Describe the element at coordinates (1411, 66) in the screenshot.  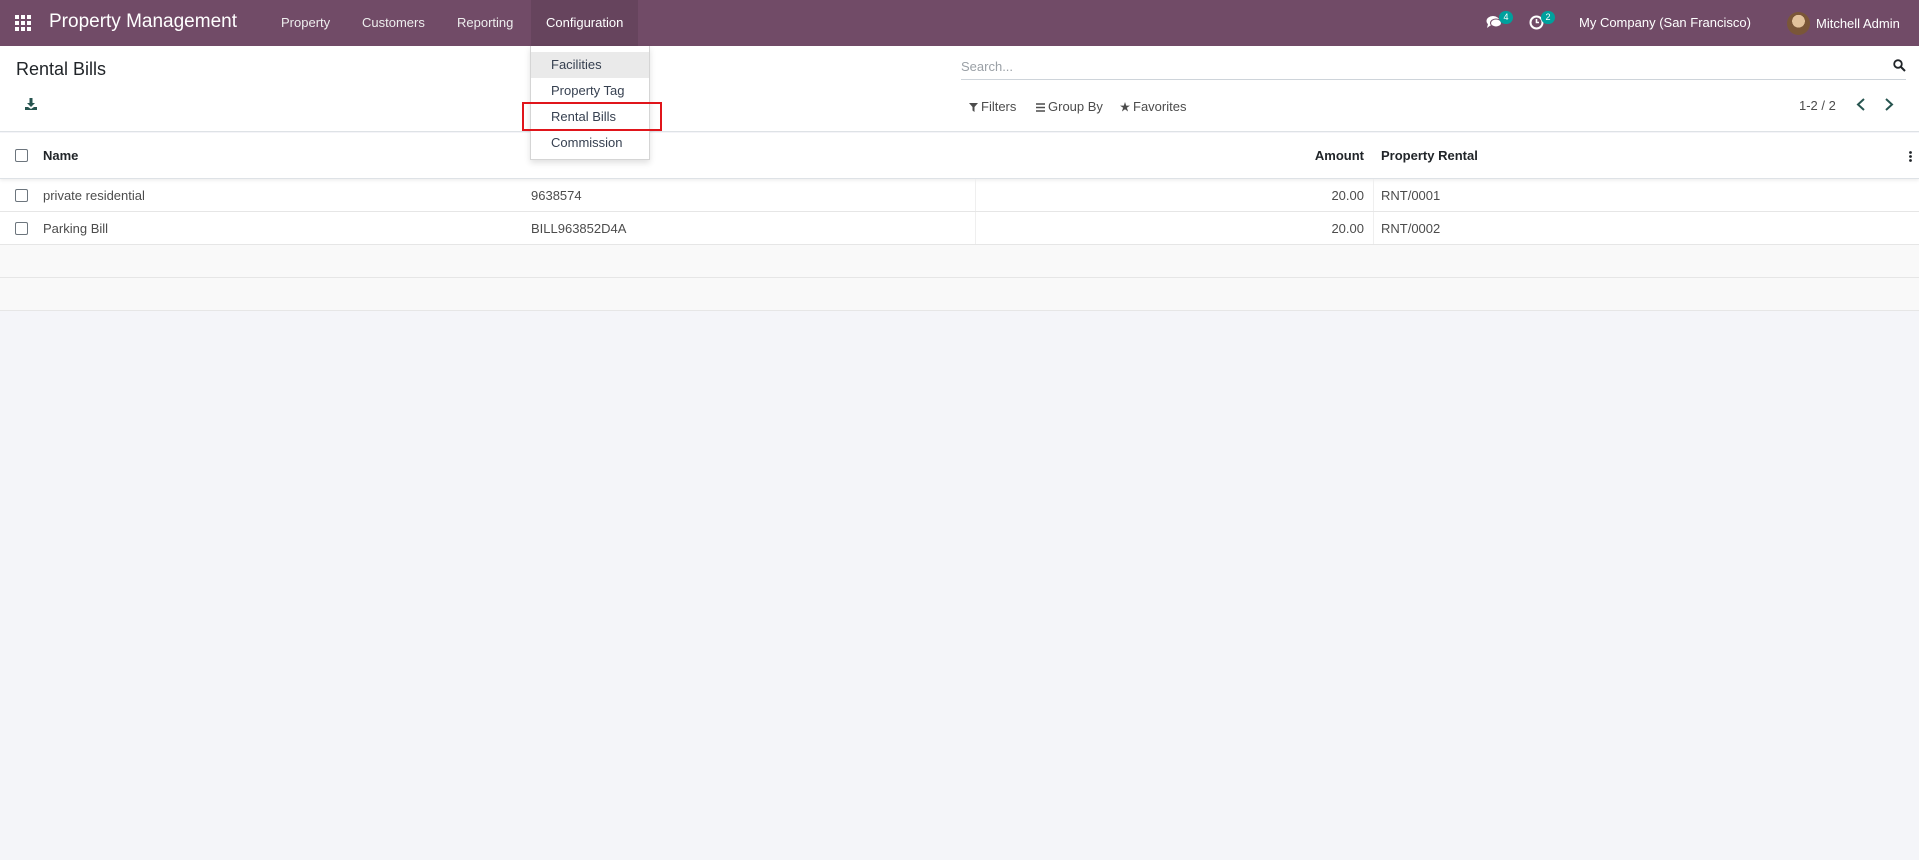
I see `search-input` at that location.